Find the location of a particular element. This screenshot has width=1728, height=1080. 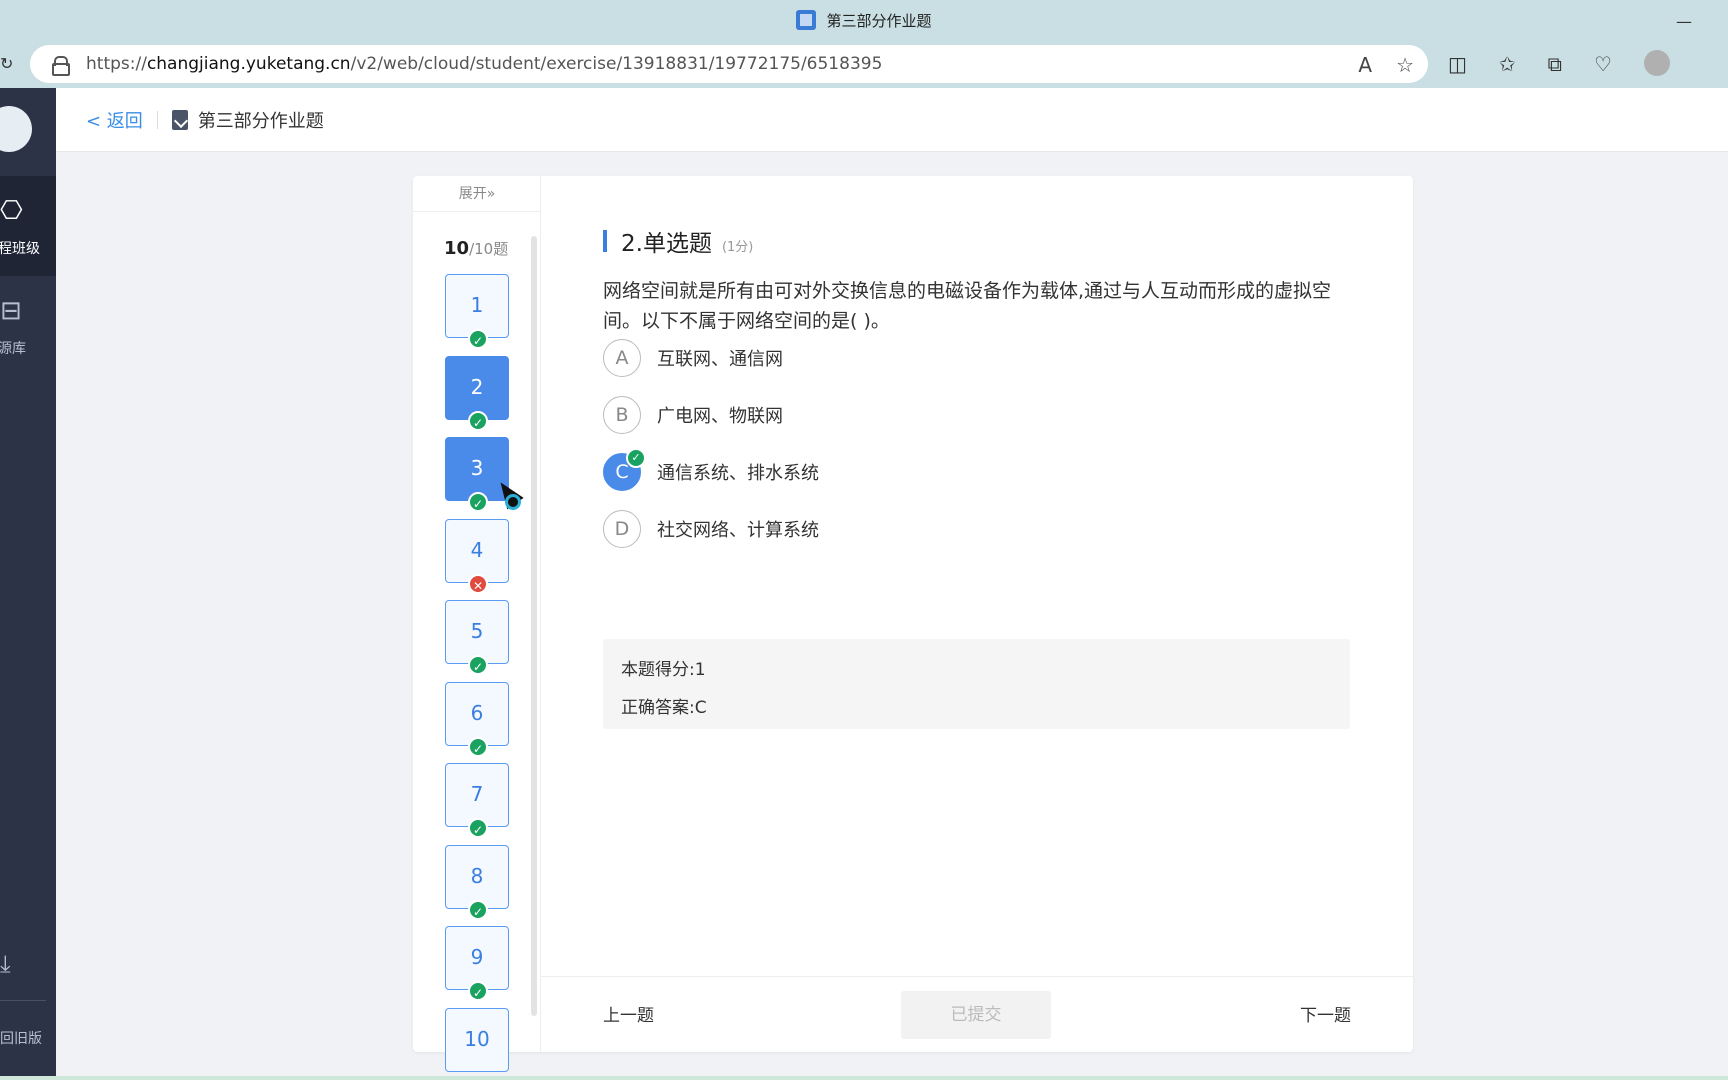

option-letter: B is located at coordinates (622, 415).